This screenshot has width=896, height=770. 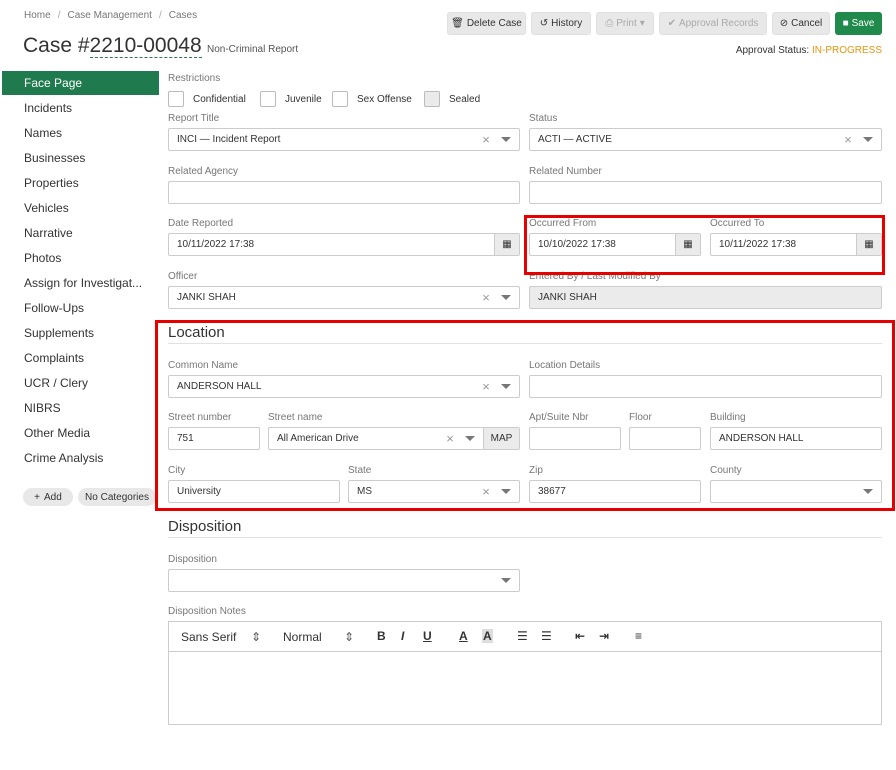 I want to click on officer-select: JANKI SHAH ×, so click(x=344, y=297).